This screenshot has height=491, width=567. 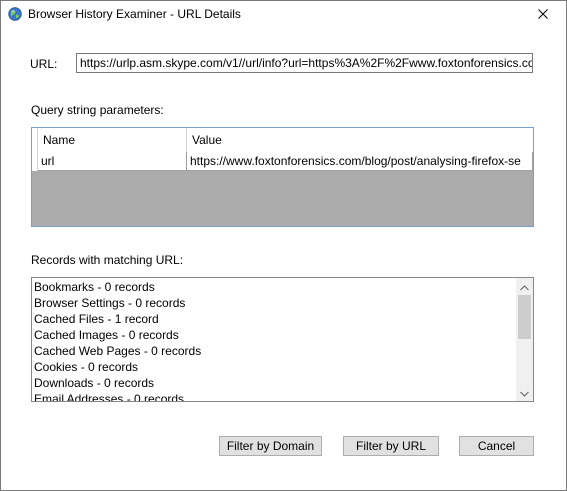 I want to click on close-button, so click(x=543, y=15).